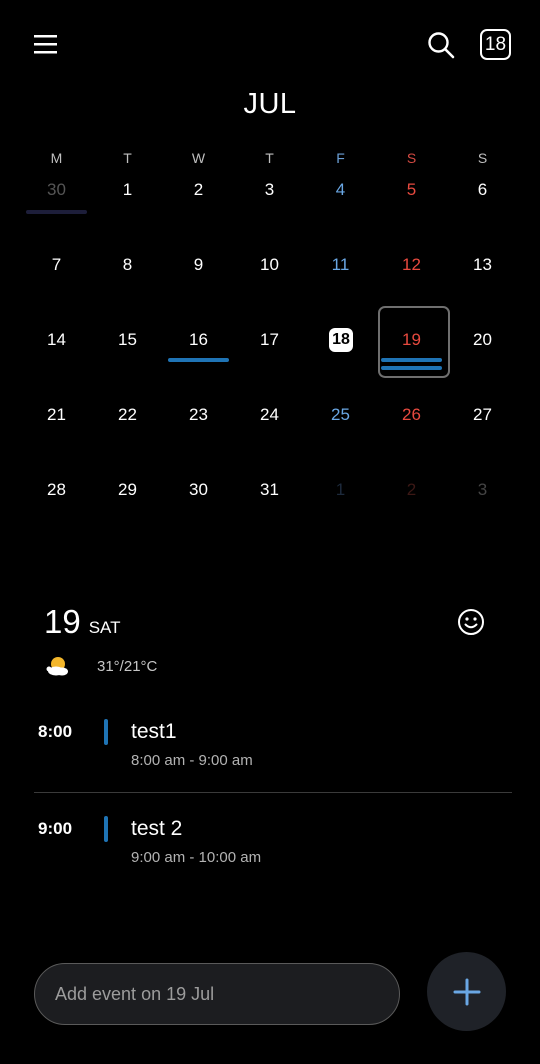 This screenshot has height=1064, width=540. I want to click on day-cell: 10, so click(269, 284).